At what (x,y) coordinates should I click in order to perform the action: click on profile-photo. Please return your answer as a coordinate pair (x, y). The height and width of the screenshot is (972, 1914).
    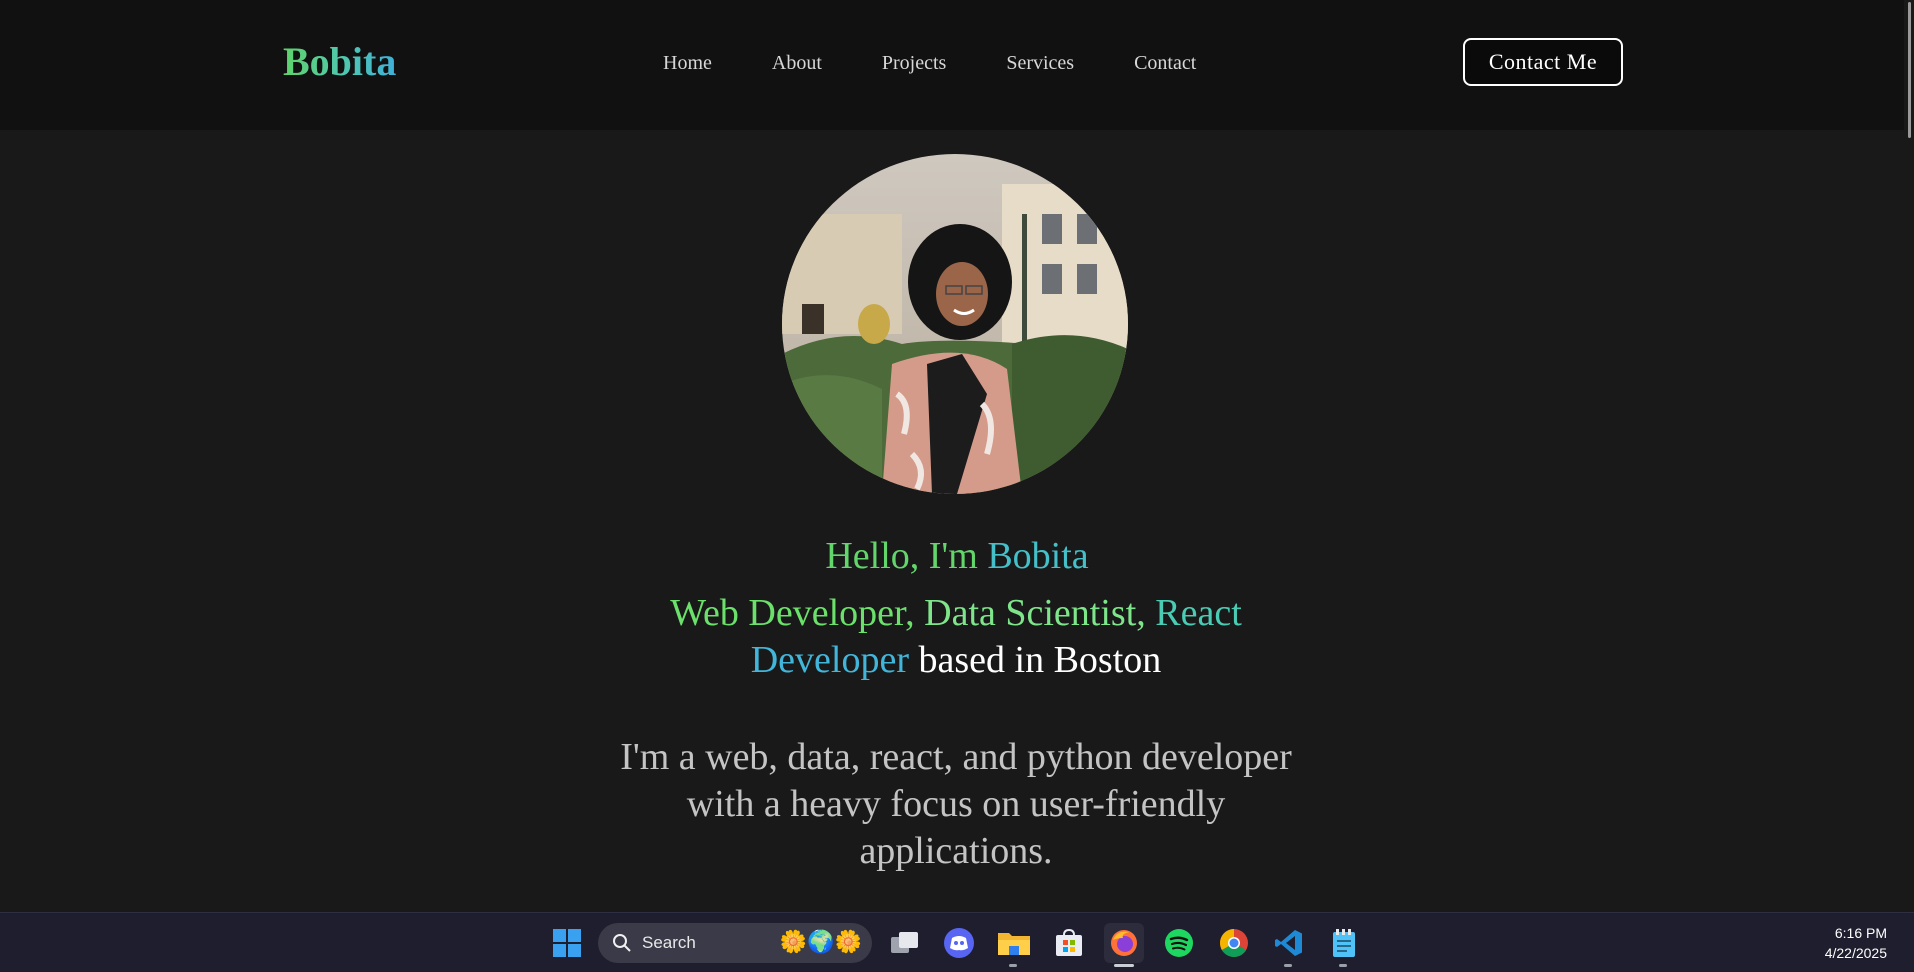
    Looking at the image, I should click on (955, 324).